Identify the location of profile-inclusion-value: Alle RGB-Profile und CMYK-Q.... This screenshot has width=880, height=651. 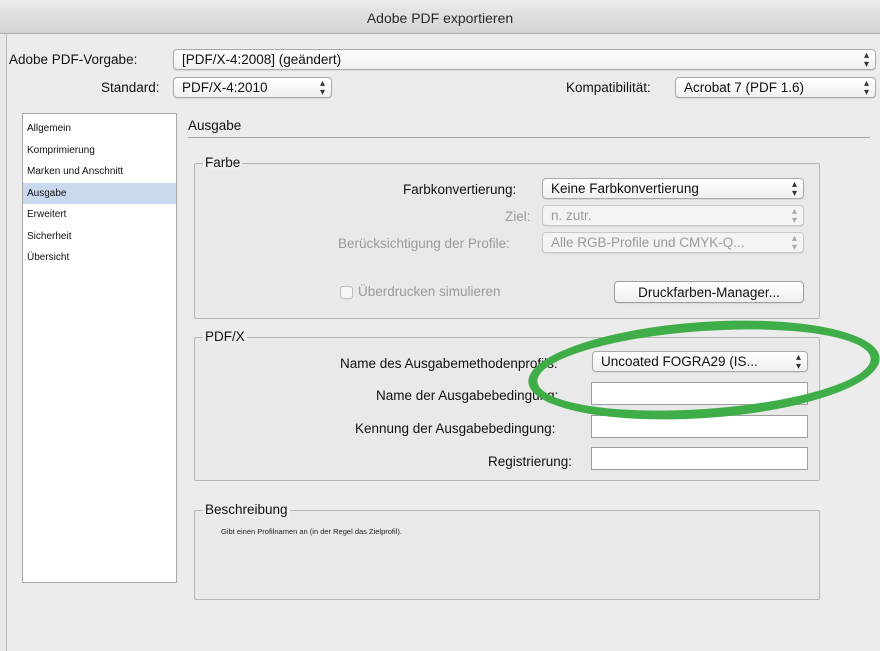
(648, 242).